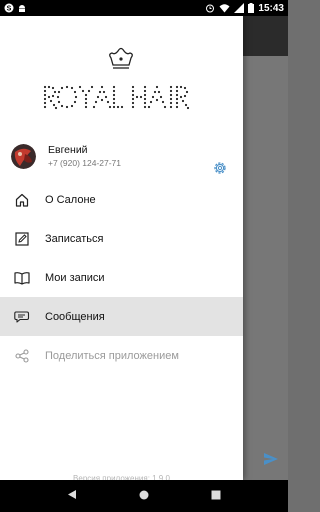  I want to click on home-button-icon, so click(144, 496).